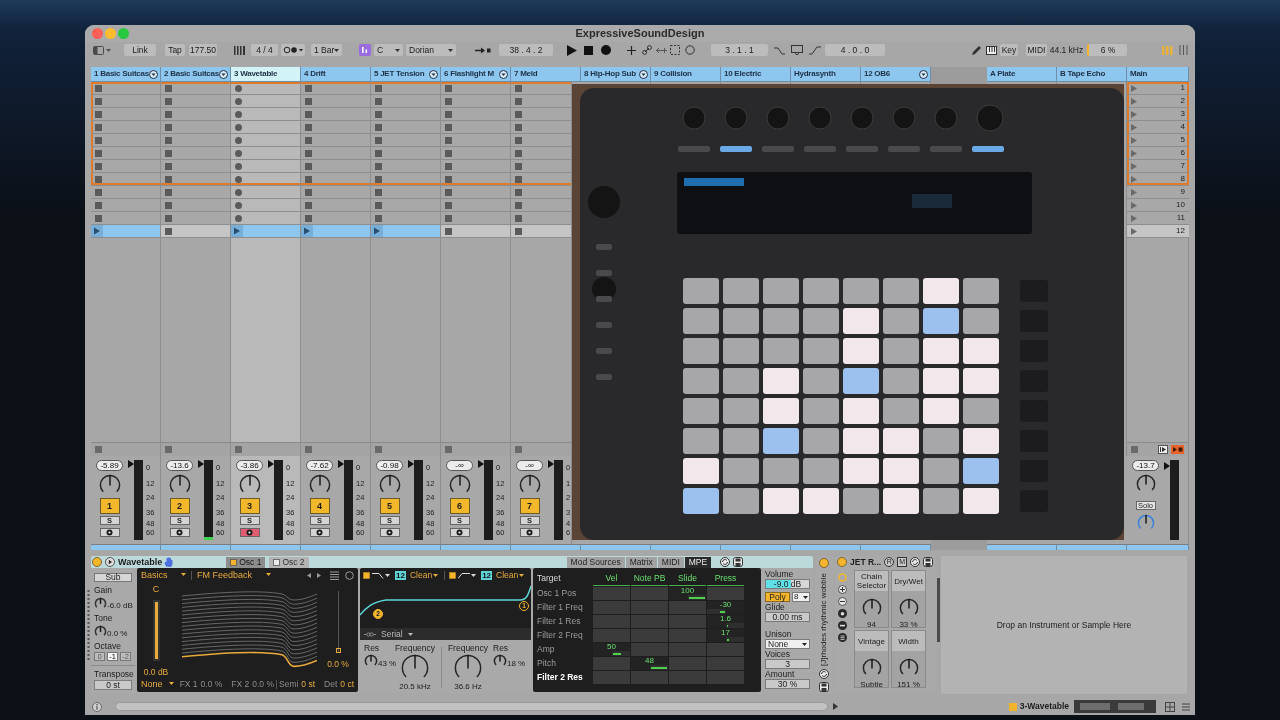  Describe the element at coordinates (1064, 625) in the screenshot. I see `drop-zone: Drop an Instrument or Sample Here` at that location.